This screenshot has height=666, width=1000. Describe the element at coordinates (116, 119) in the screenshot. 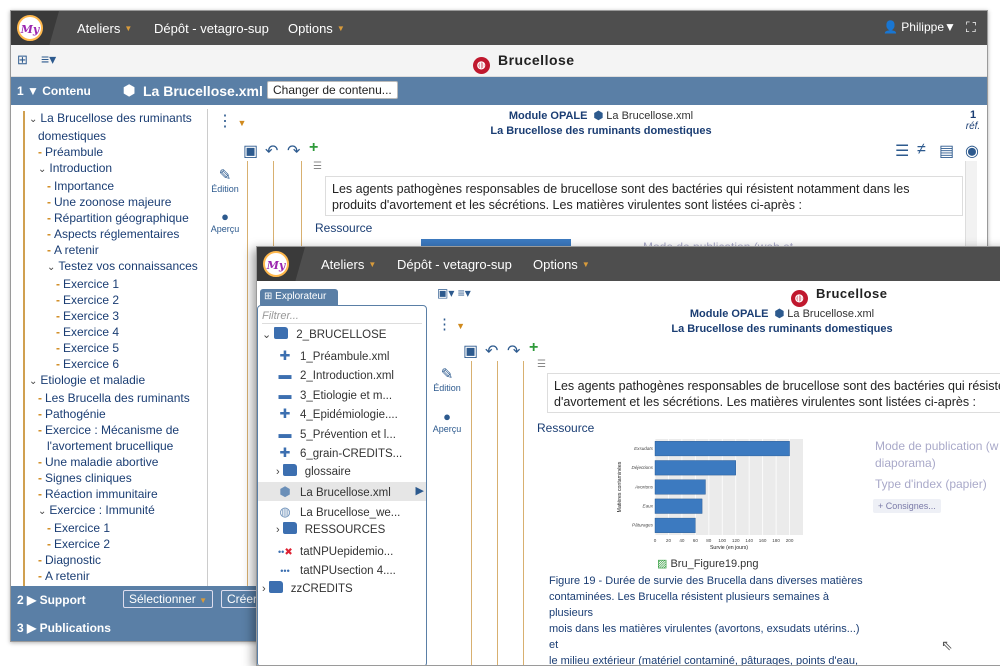

I see `tree-item: ⌄ La Brucellose des ruminants` at that location.